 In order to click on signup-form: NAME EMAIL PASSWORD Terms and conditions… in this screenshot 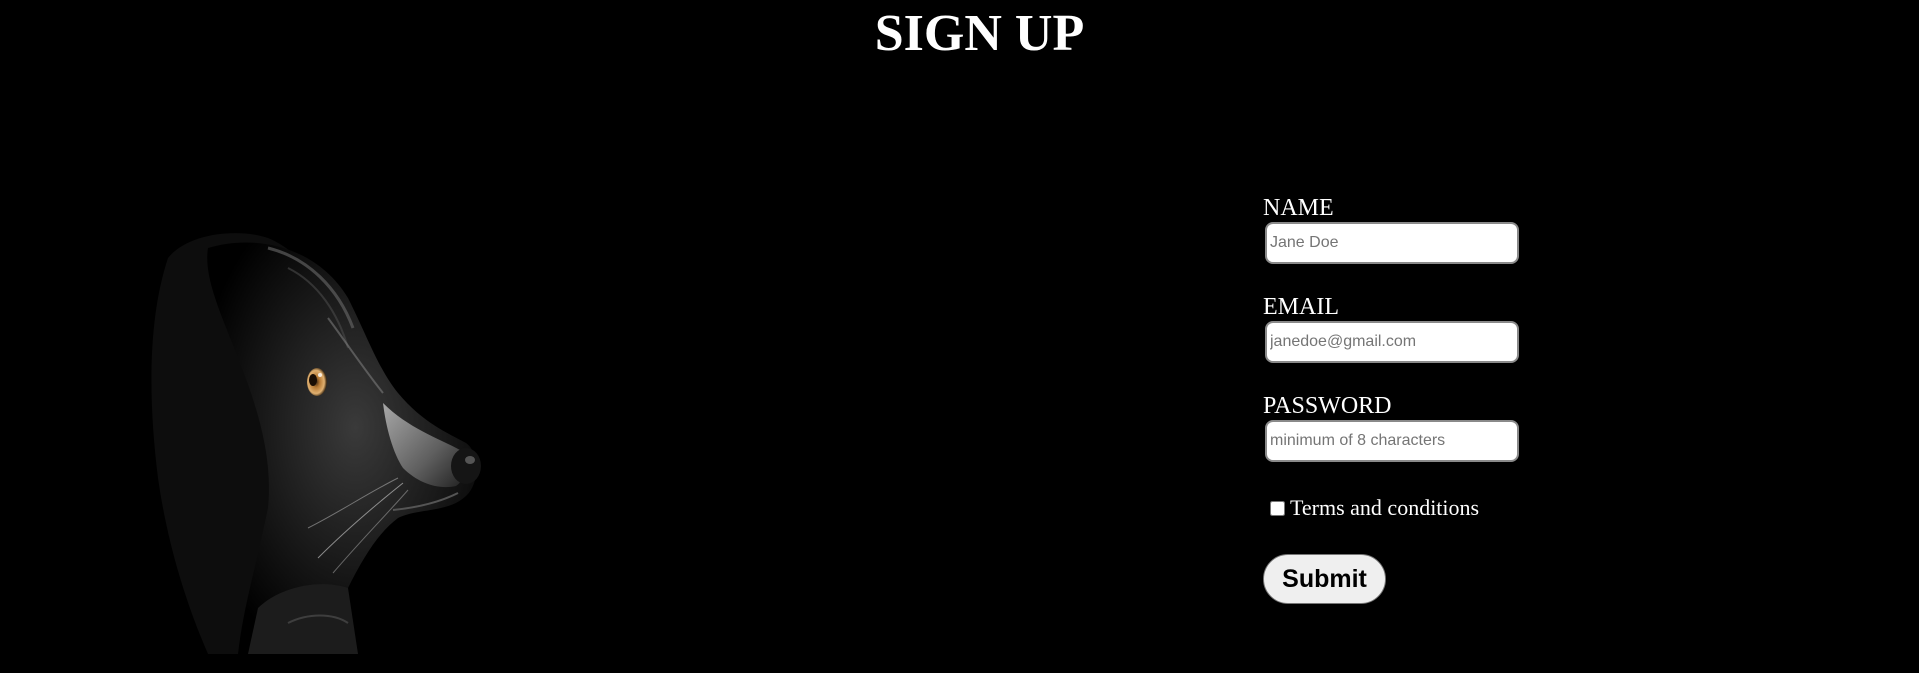, I will do `click(1413, 399)`.